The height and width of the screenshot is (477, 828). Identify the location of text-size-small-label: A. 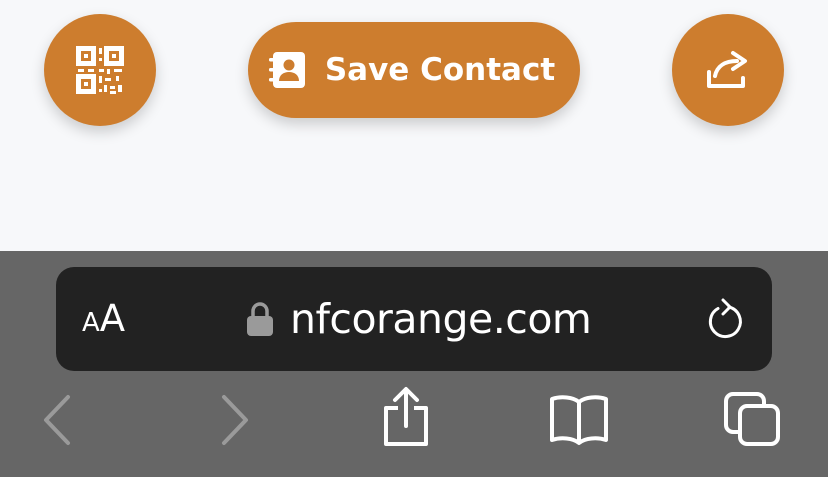
(91, 323).